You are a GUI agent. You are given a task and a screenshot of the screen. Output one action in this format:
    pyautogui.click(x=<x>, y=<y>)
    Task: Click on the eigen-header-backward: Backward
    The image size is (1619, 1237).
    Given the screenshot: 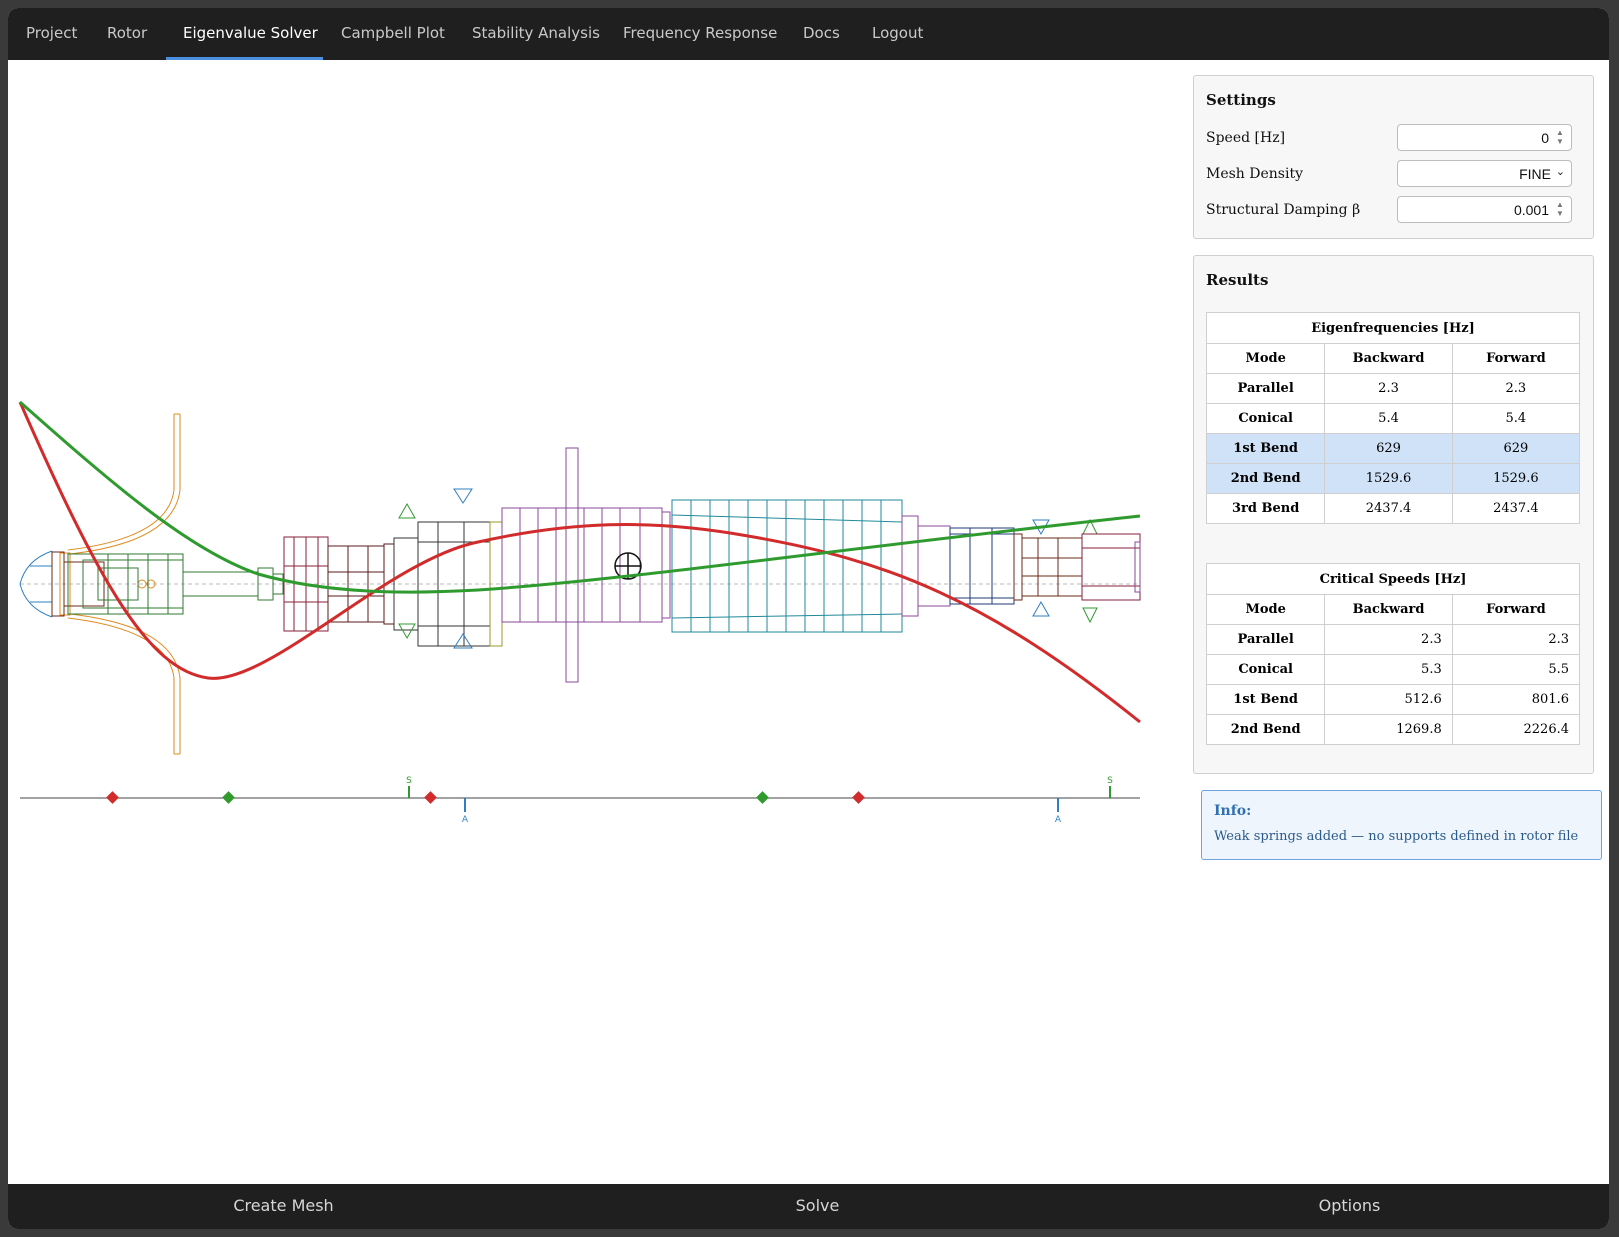 What is the action you would take?
    pyautogui.click(x=1388, y=358)
    